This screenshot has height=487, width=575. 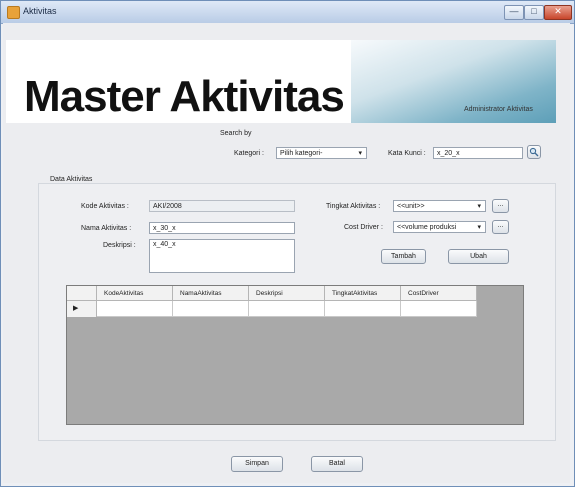 I want to click on cost-driver-label: Cost Driver :, so click(x=363, y=227).